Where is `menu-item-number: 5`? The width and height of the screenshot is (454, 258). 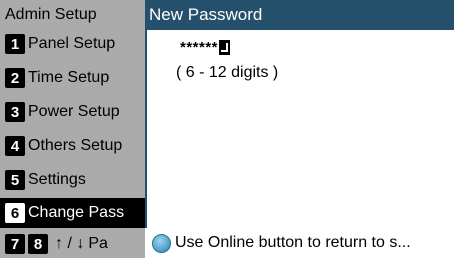
menu-item-number: 5 is located at coordinates (15, 180).